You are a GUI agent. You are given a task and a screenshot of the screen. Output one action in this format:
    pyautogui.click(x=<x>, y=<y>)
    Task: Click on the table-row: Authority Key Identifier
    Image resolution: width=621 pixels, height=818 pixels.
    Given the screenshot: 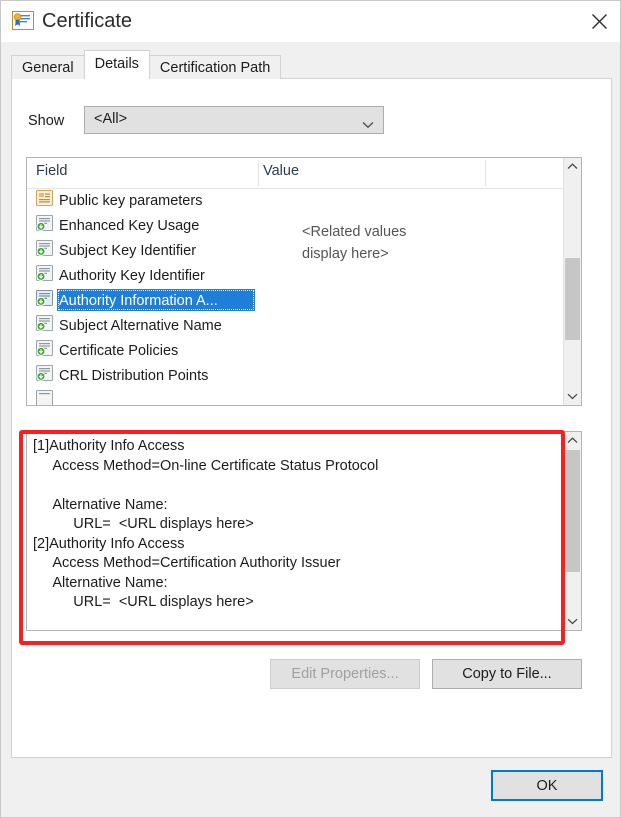 What is the action you would take?
    pyautogui.click(x=296, y=275)
    